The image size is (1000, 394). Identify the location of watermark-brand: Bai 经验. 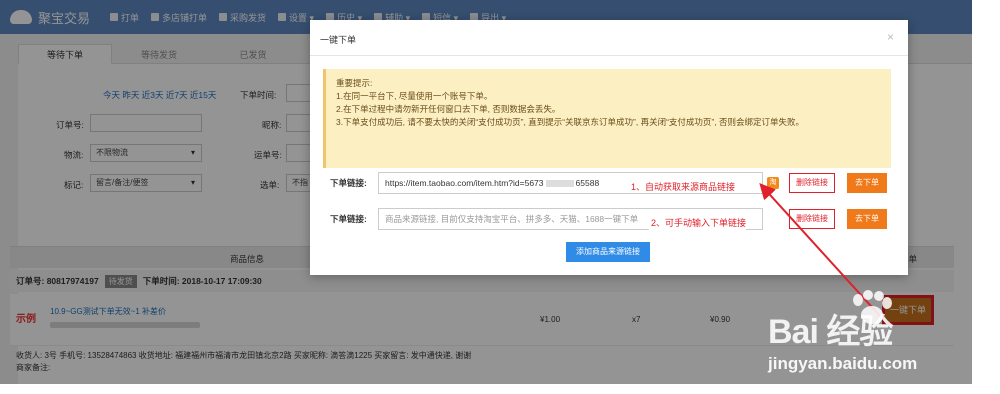
(830, 332).